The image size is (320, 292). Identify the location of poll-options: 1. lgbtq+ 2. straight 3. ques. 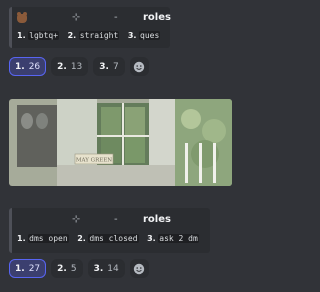
(91, 35).